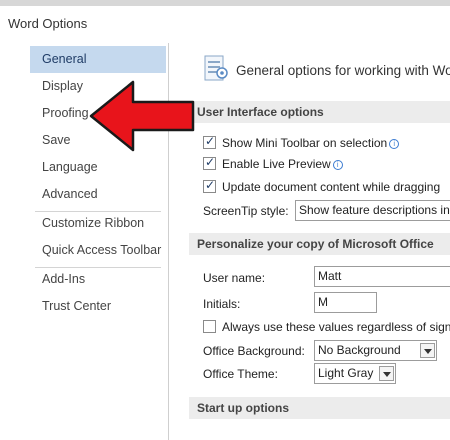  What do you see at coordinates (98, 279) in the screenshot?
I see `sidebar-item-add-ins: Add-Ins` at bounding box center [98, 279].